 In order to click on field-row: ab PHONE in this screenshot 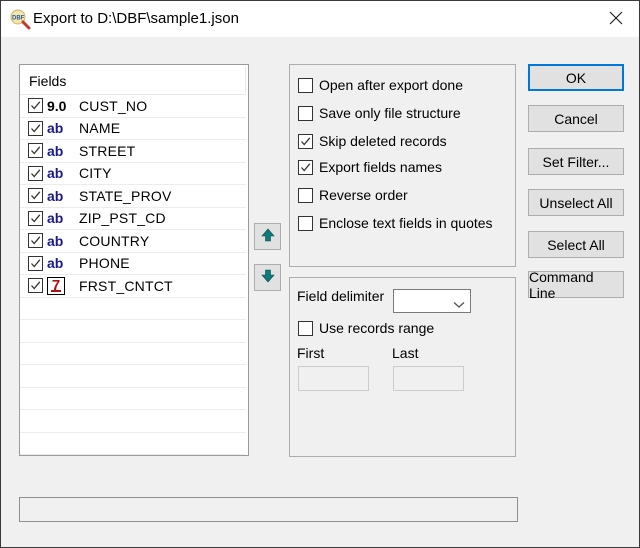, I will do `click(133, 264)`.